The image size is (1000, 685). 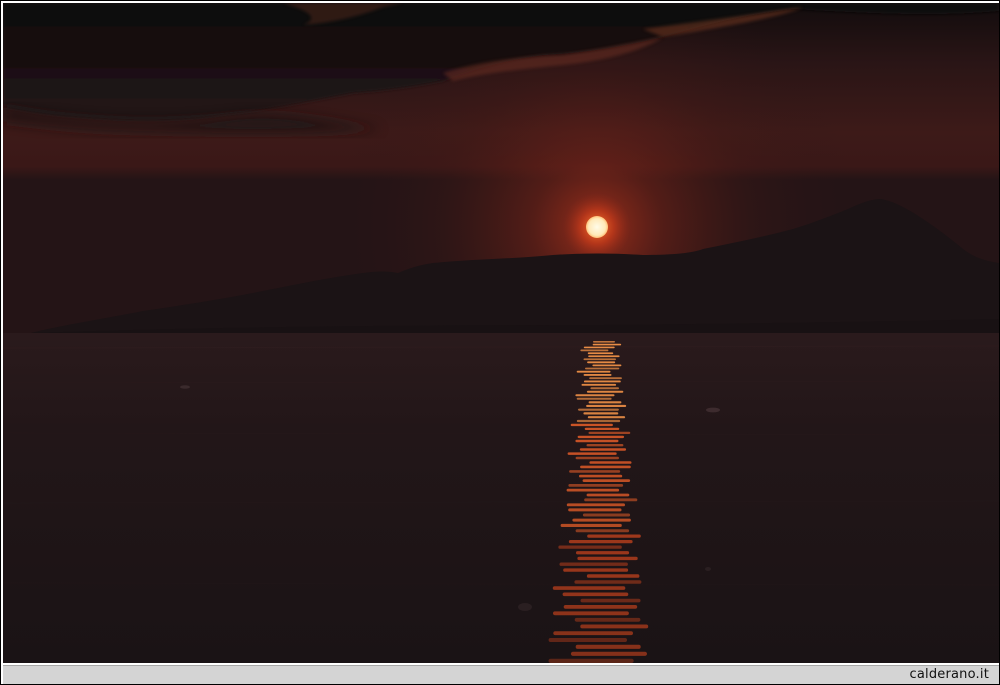 I want to click on watermark-text: calderano.it, so click(x=949, y=674).